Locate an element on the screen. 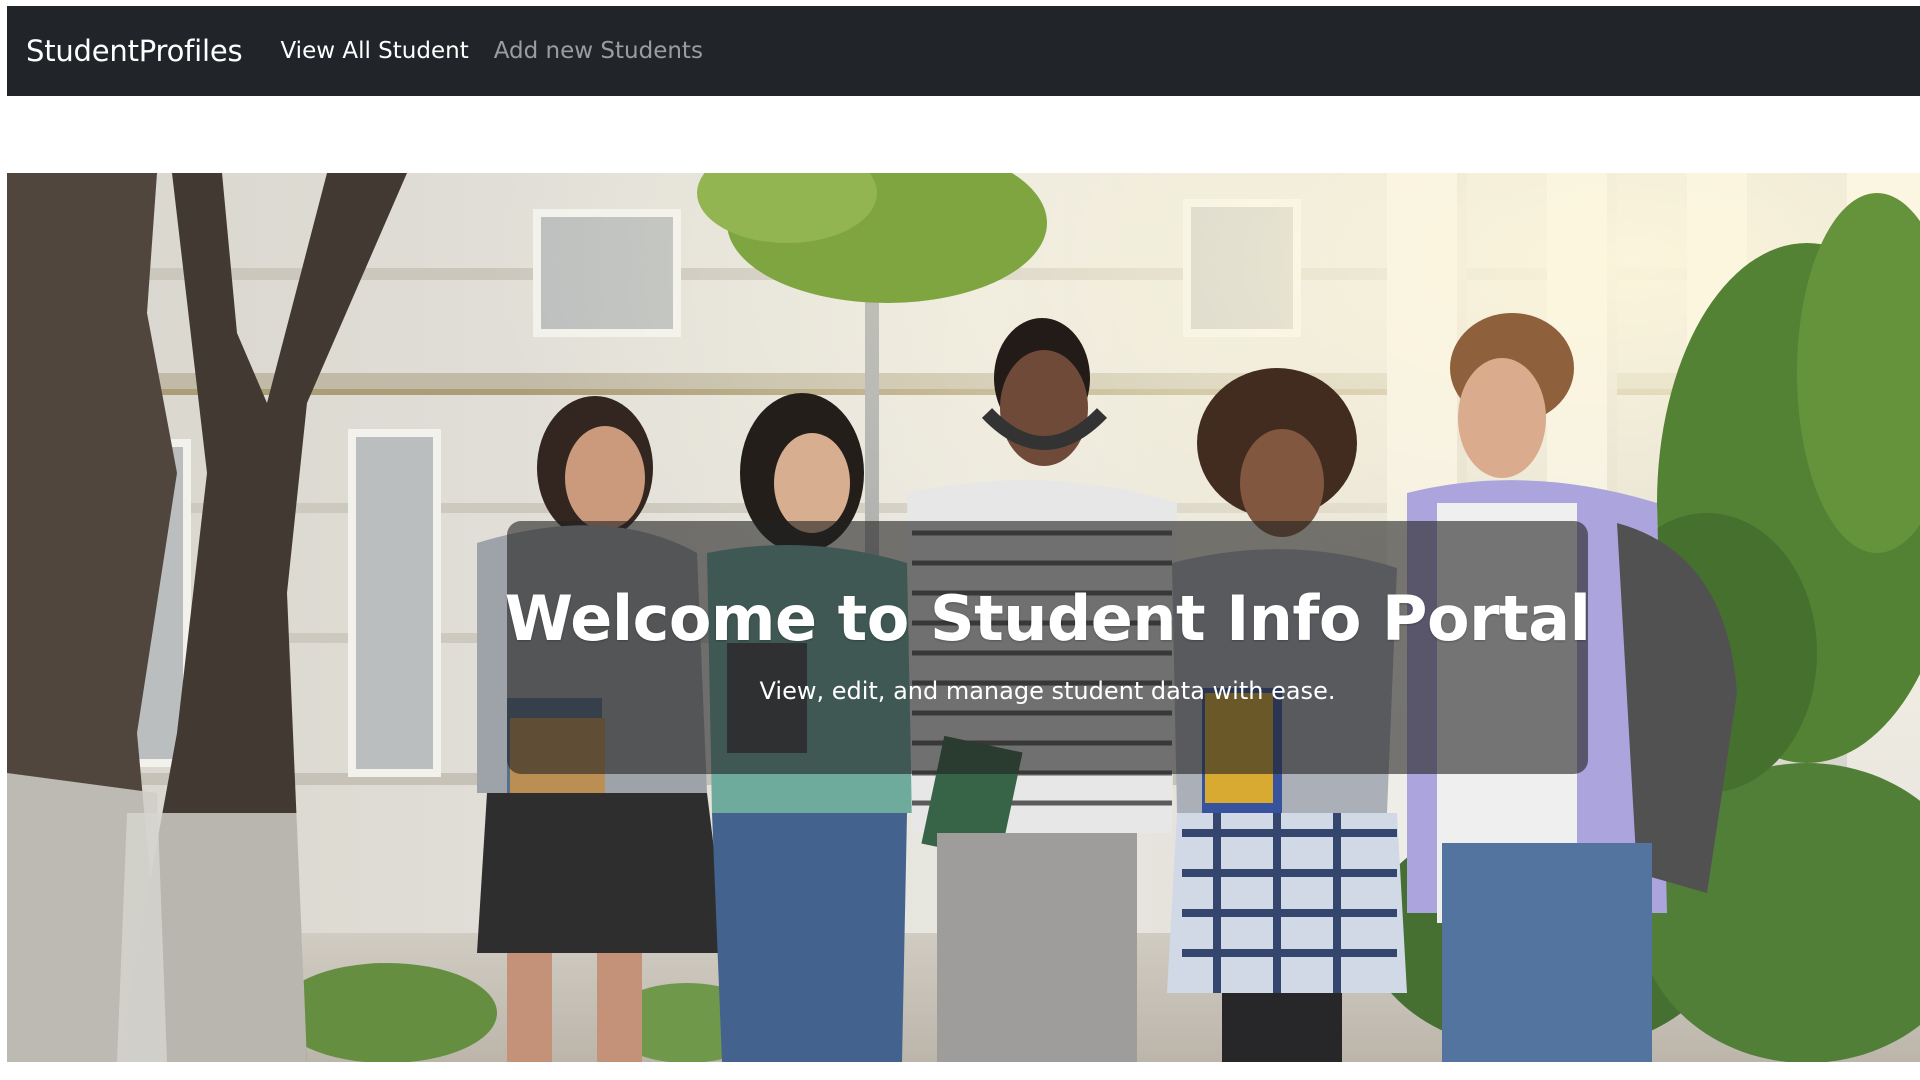 Image resolution: width=1920 pixels, height=1080 pixels. nav-link-view-all-students: View All Student is located at coordinates (374, 51).